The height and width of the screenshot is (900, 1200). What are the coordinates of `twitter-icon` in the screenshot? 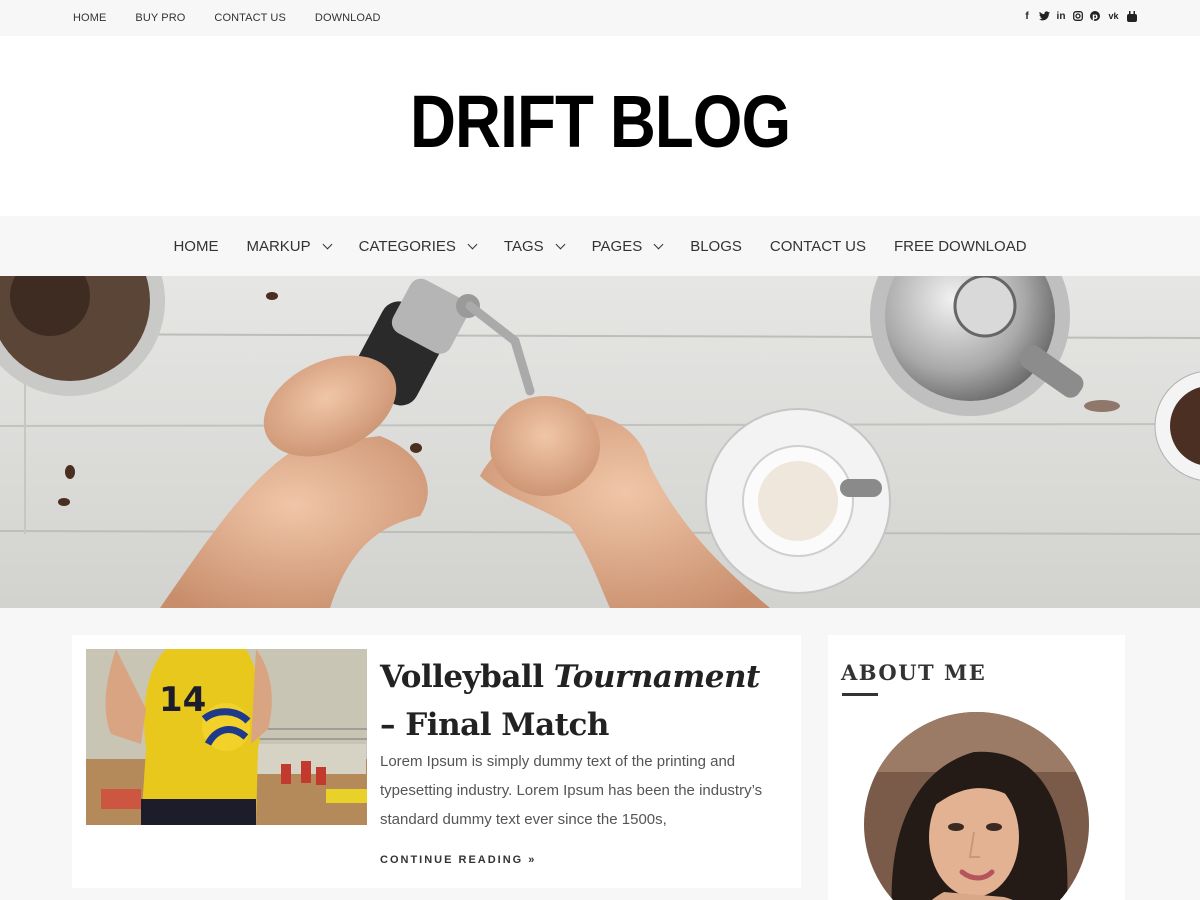 It's located at (1044, 16).